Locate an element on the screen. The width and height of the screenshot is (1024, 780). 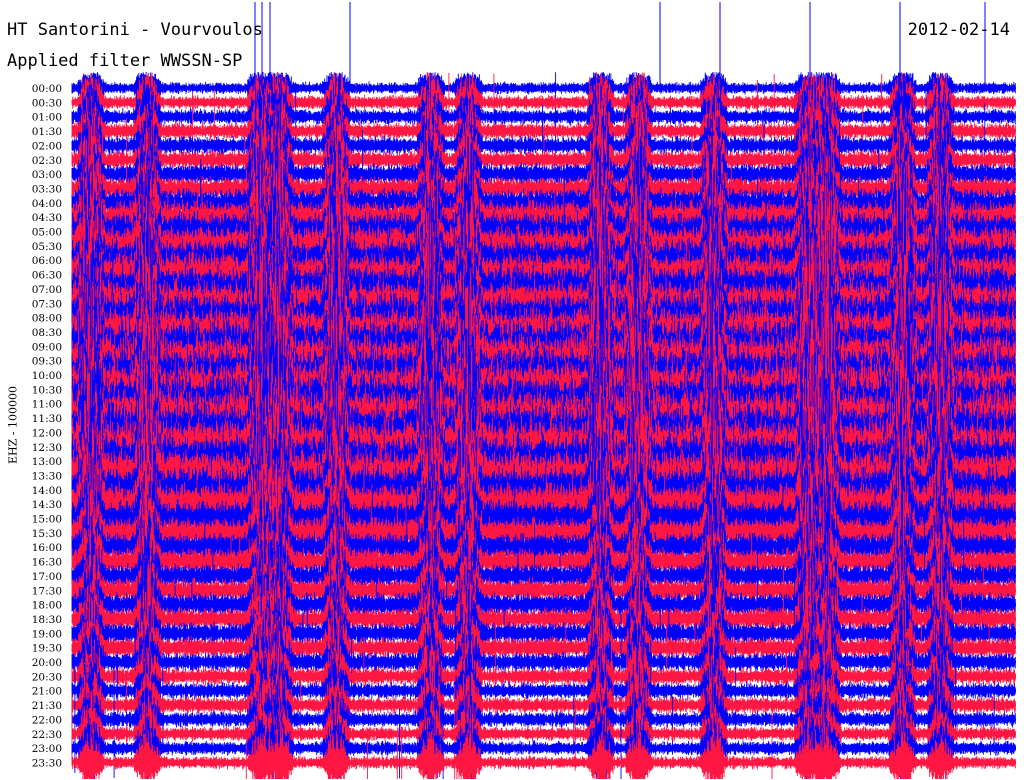
row-time-label: 11:00 is located at coordinates (47, 405).